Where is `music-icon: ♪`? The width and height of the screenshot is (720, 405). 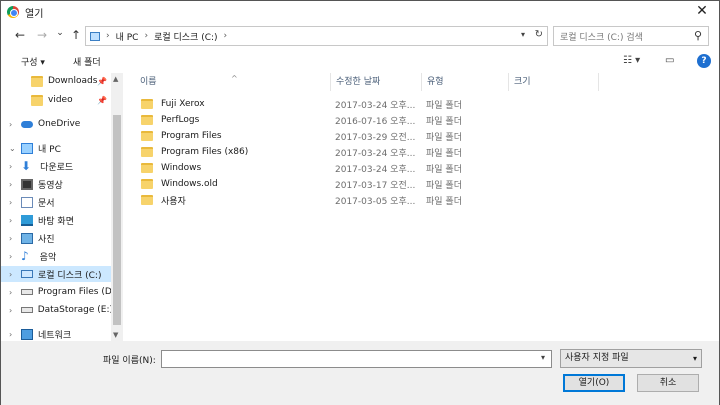 music-icon: ♪ is located at coordinates (25, 256).